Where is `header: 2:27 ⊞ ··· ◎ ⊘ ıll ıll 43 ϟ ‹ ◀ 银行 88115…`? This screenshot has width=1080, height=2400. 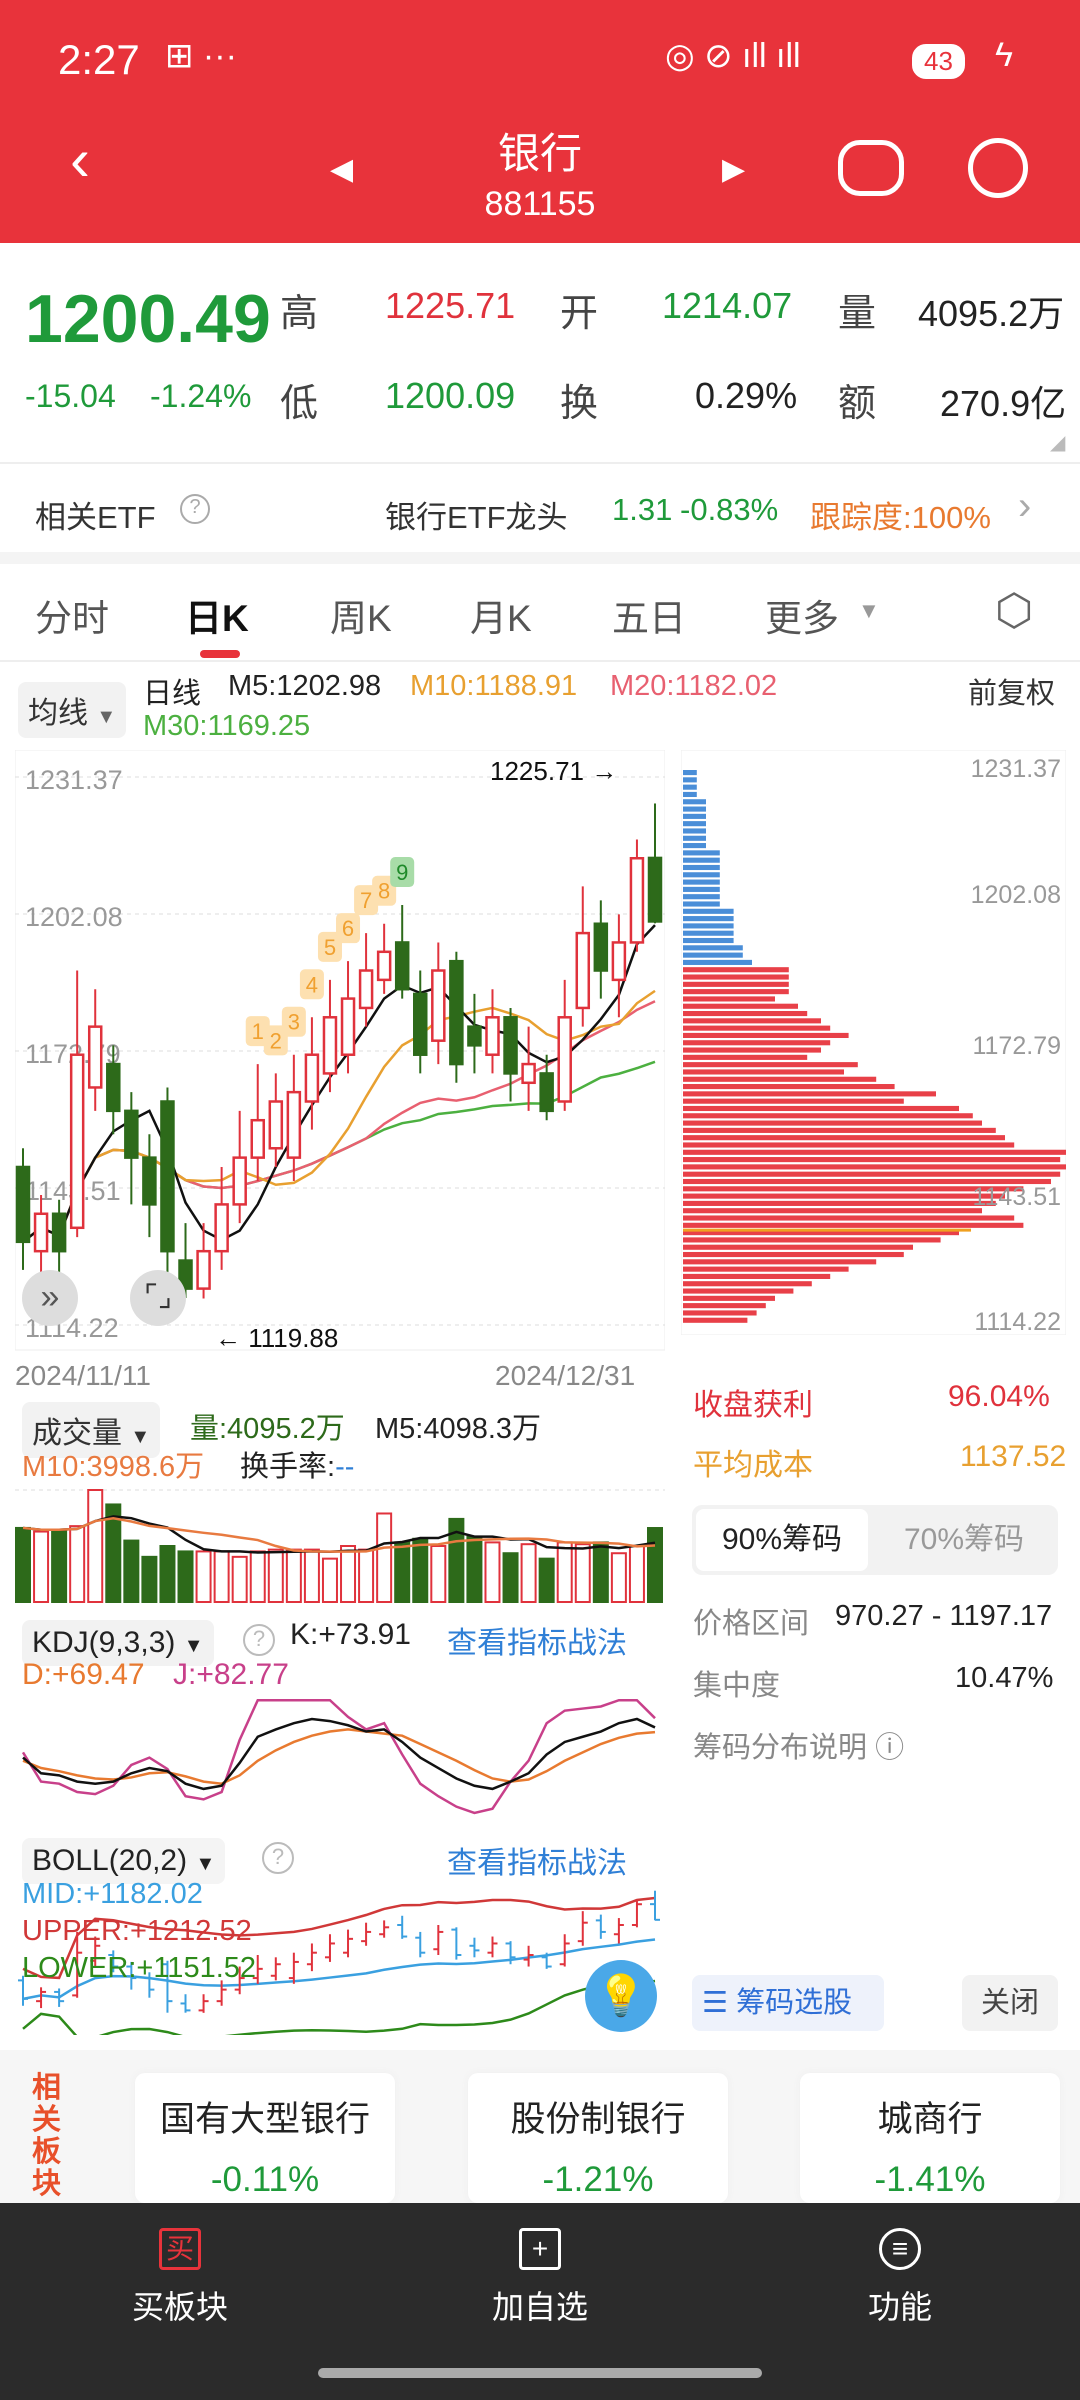 header: 2:27 ⊞ ··· ◎ ⊘ ıll ıll 43 ϟ ‹ ◀ 银行 88115… is located at coordinates (540, 121).